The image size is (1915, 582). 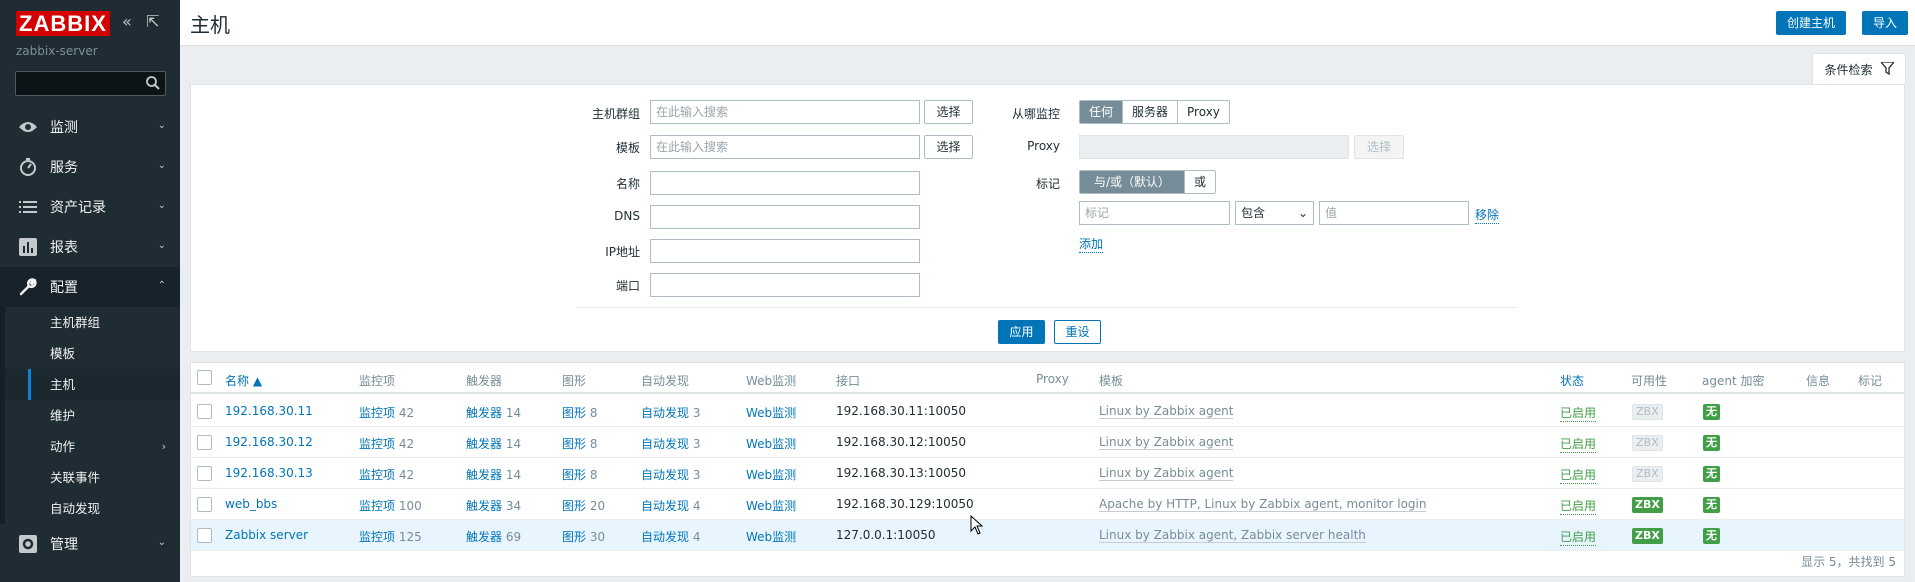 What do you see at coordinates (785, 147) in the screenshot?
I see `templates-input: 在此输入搜索` at bounding box center [785, 147].